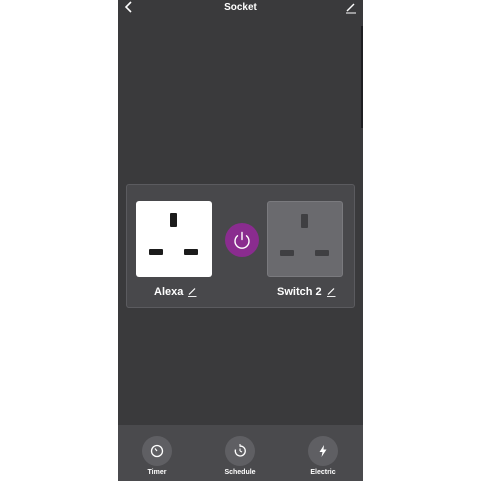 This screenshot has width=481, height=481. I want to click on tab-electric: Electric, so click(323, 456).